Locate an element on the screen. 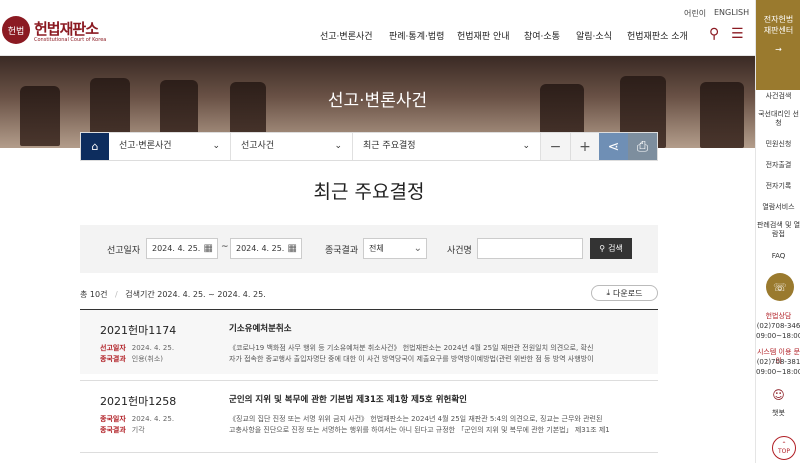 The width and height of the screenshot is (800, 463). date-to-input: 2024. 4. 25. ▦ is located at coordinates (266, 248).